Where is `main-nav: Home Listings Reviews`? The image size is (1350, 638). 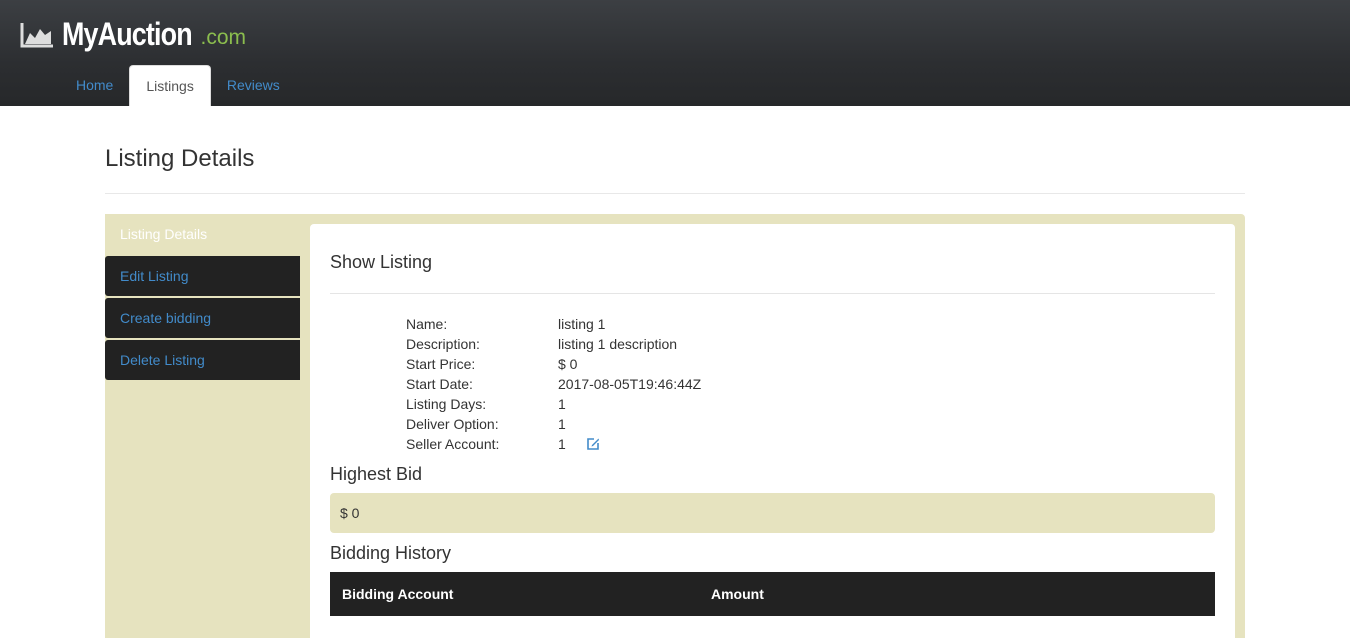
main-nav: Home Listings Reviews is located at coordinates (178, 85).